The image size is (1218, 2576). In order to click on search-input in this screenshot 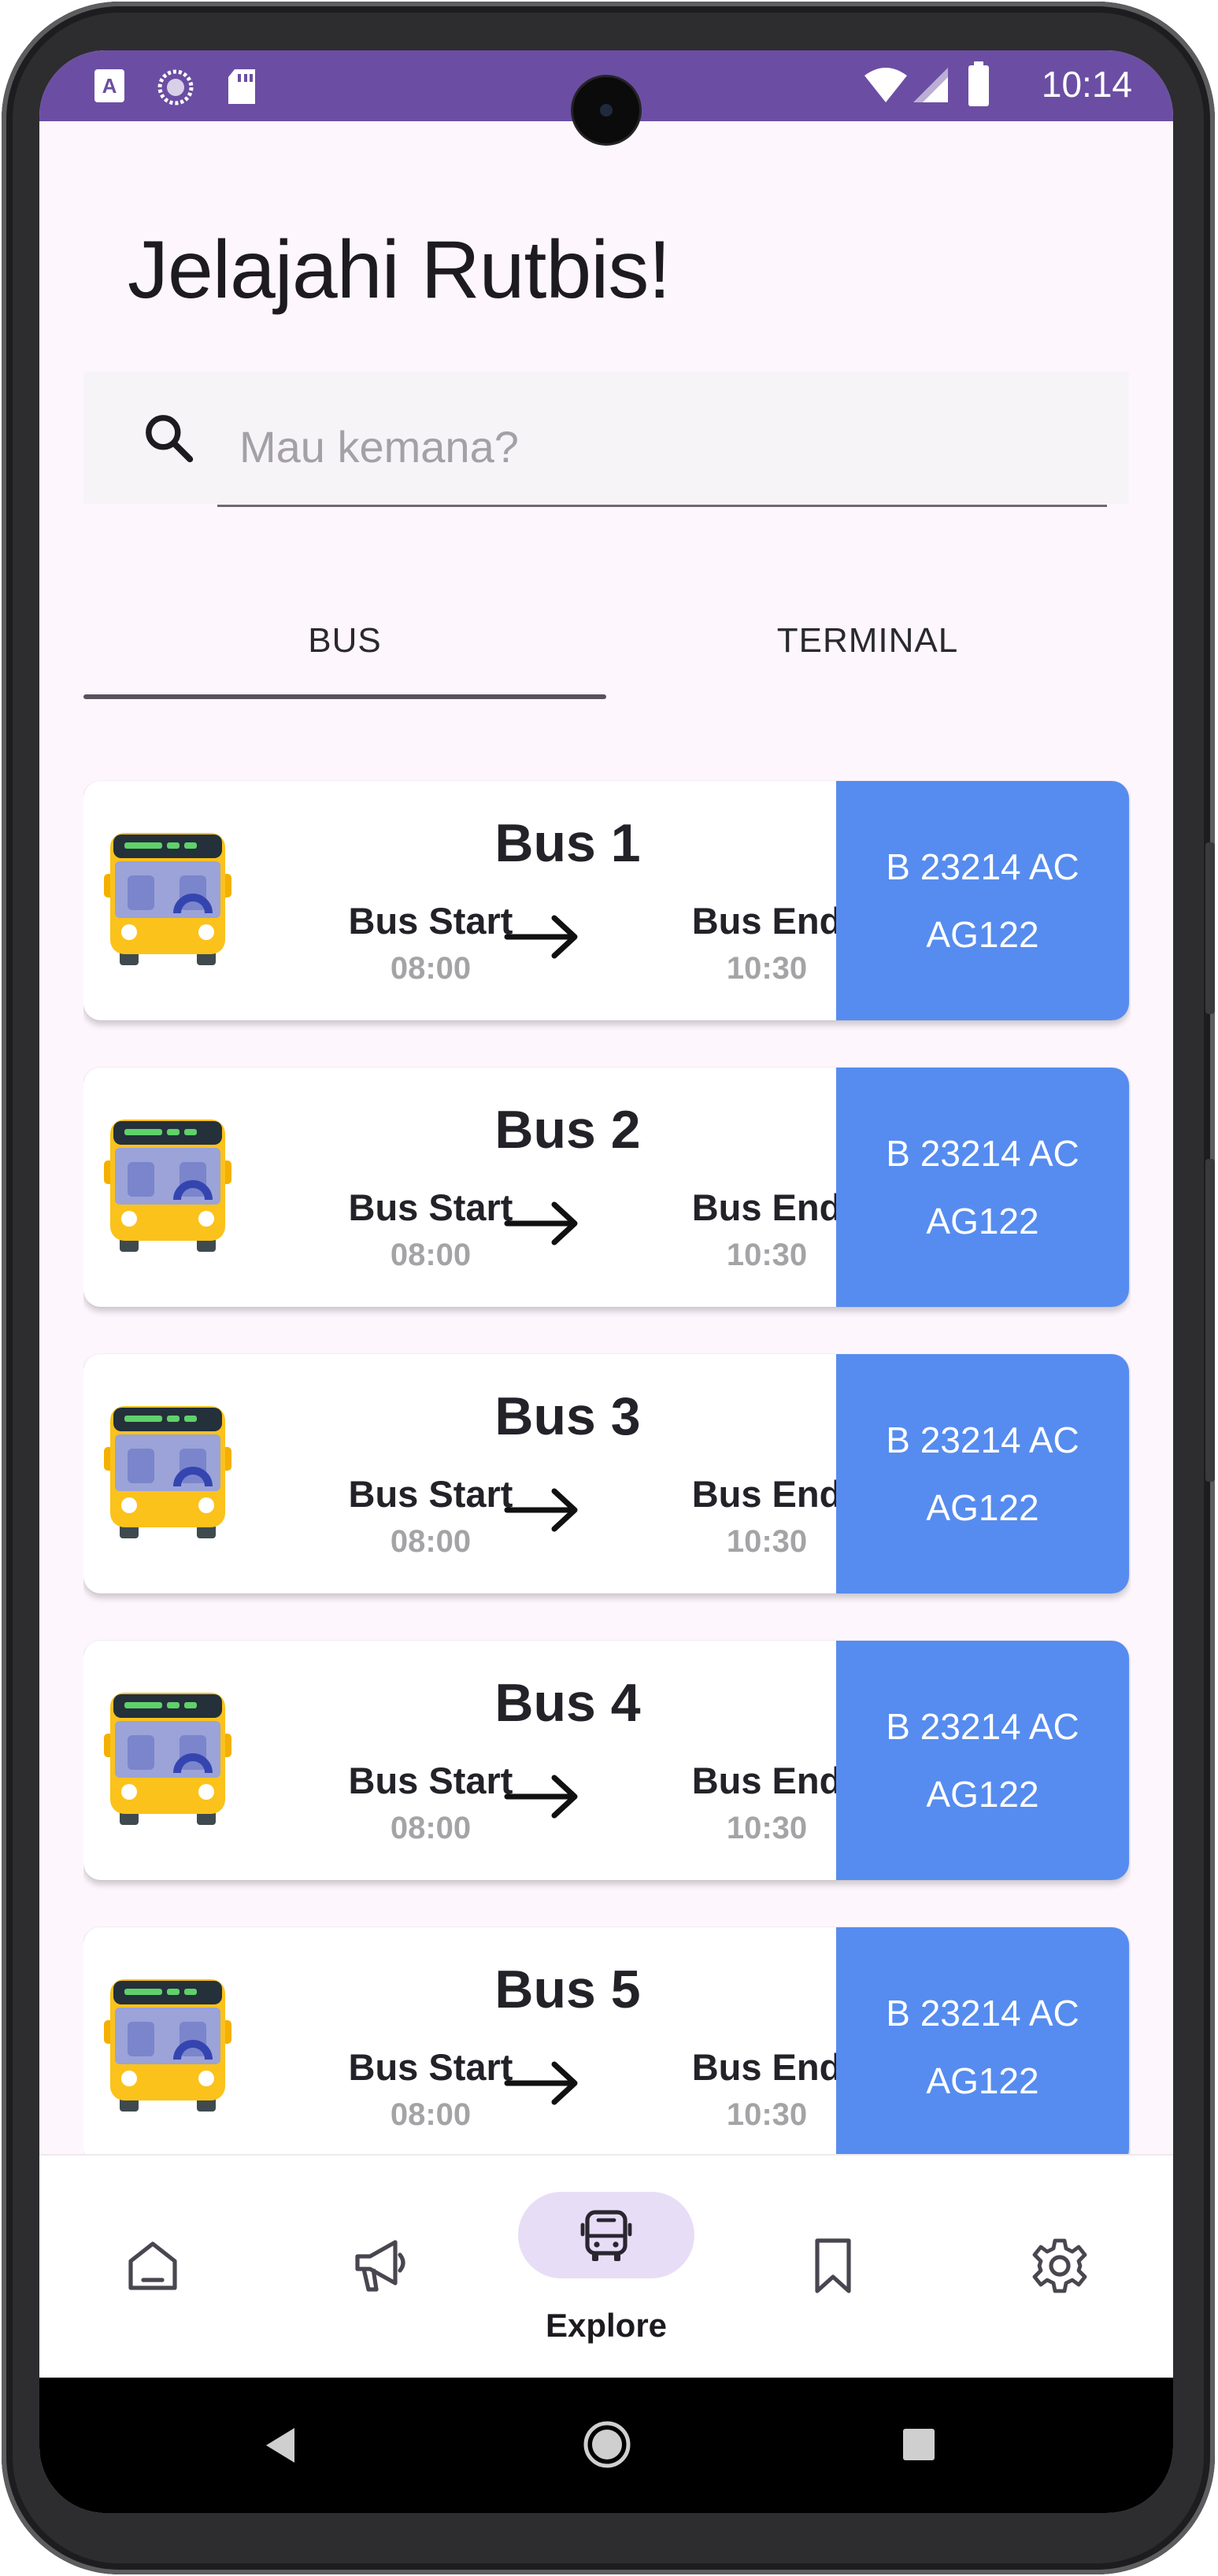, I will do `click(662, 448)`.